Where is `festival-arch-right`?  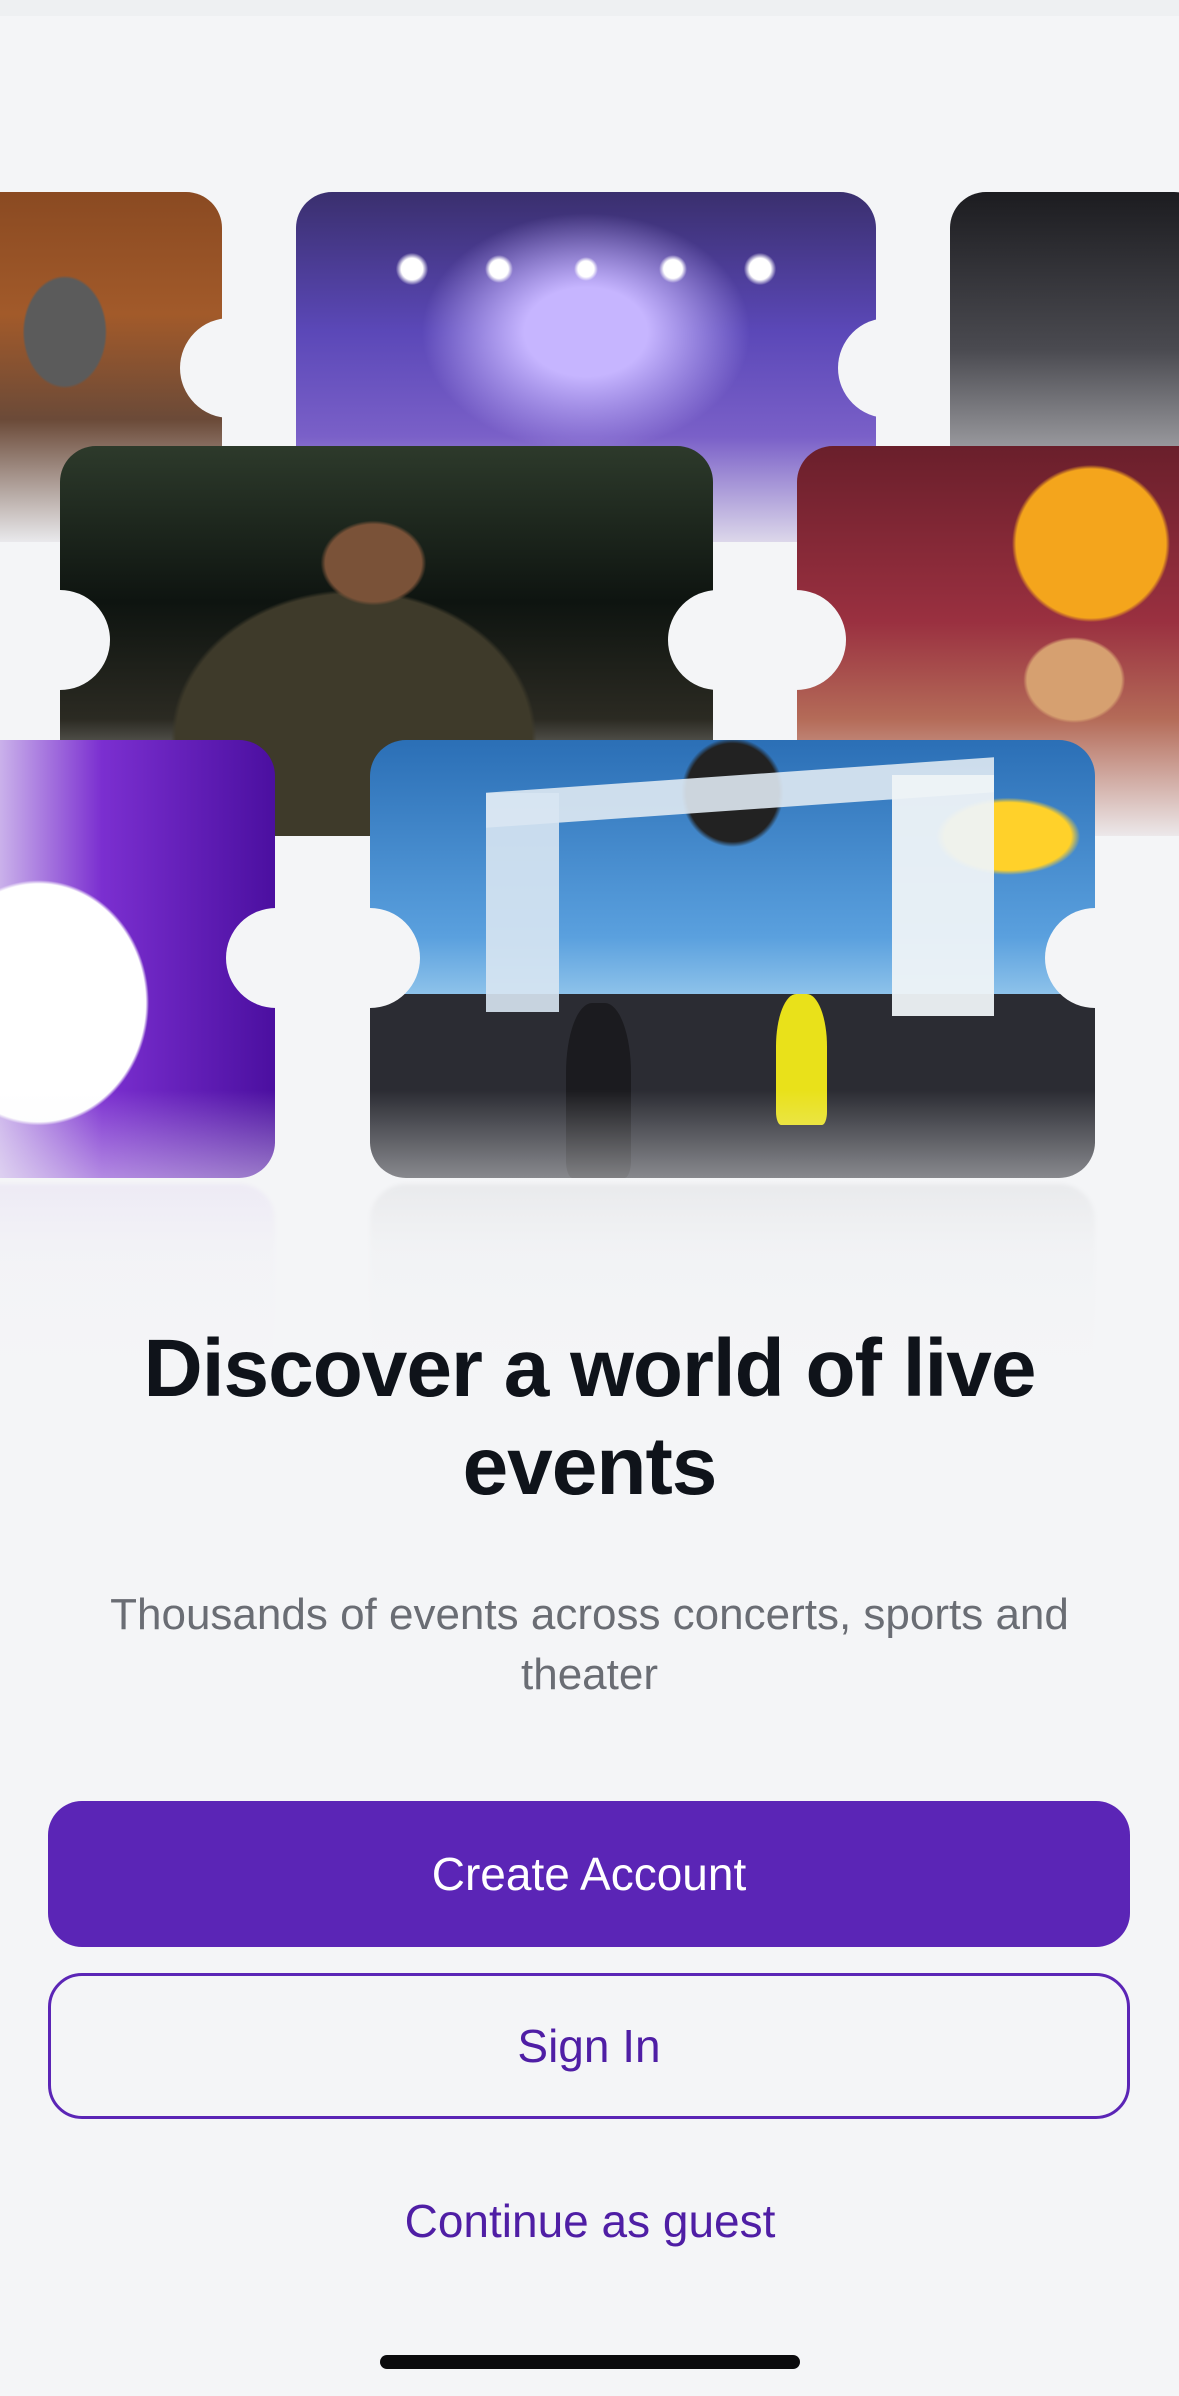
festival-arch-right is located at coordinates (943, 895).